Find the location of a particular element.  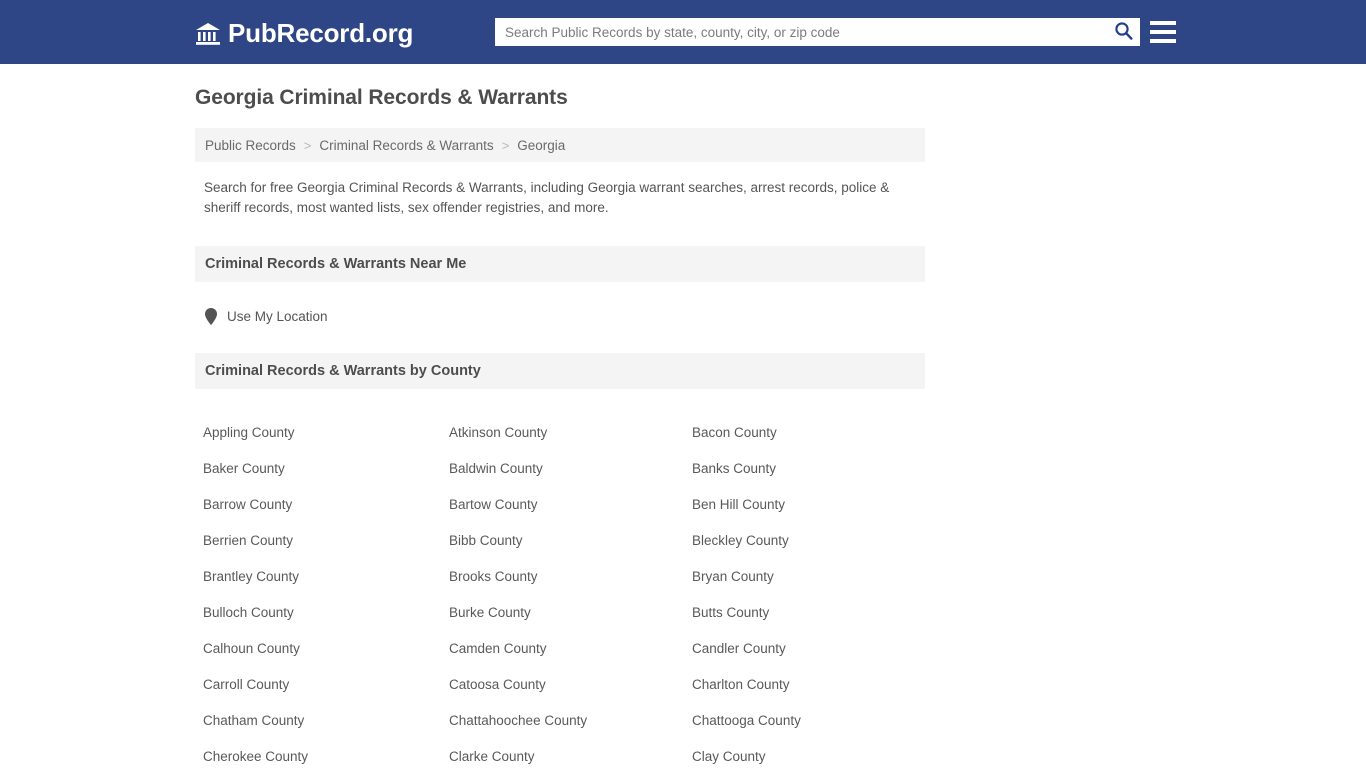

search-button is located at coordinates (1123, 32).